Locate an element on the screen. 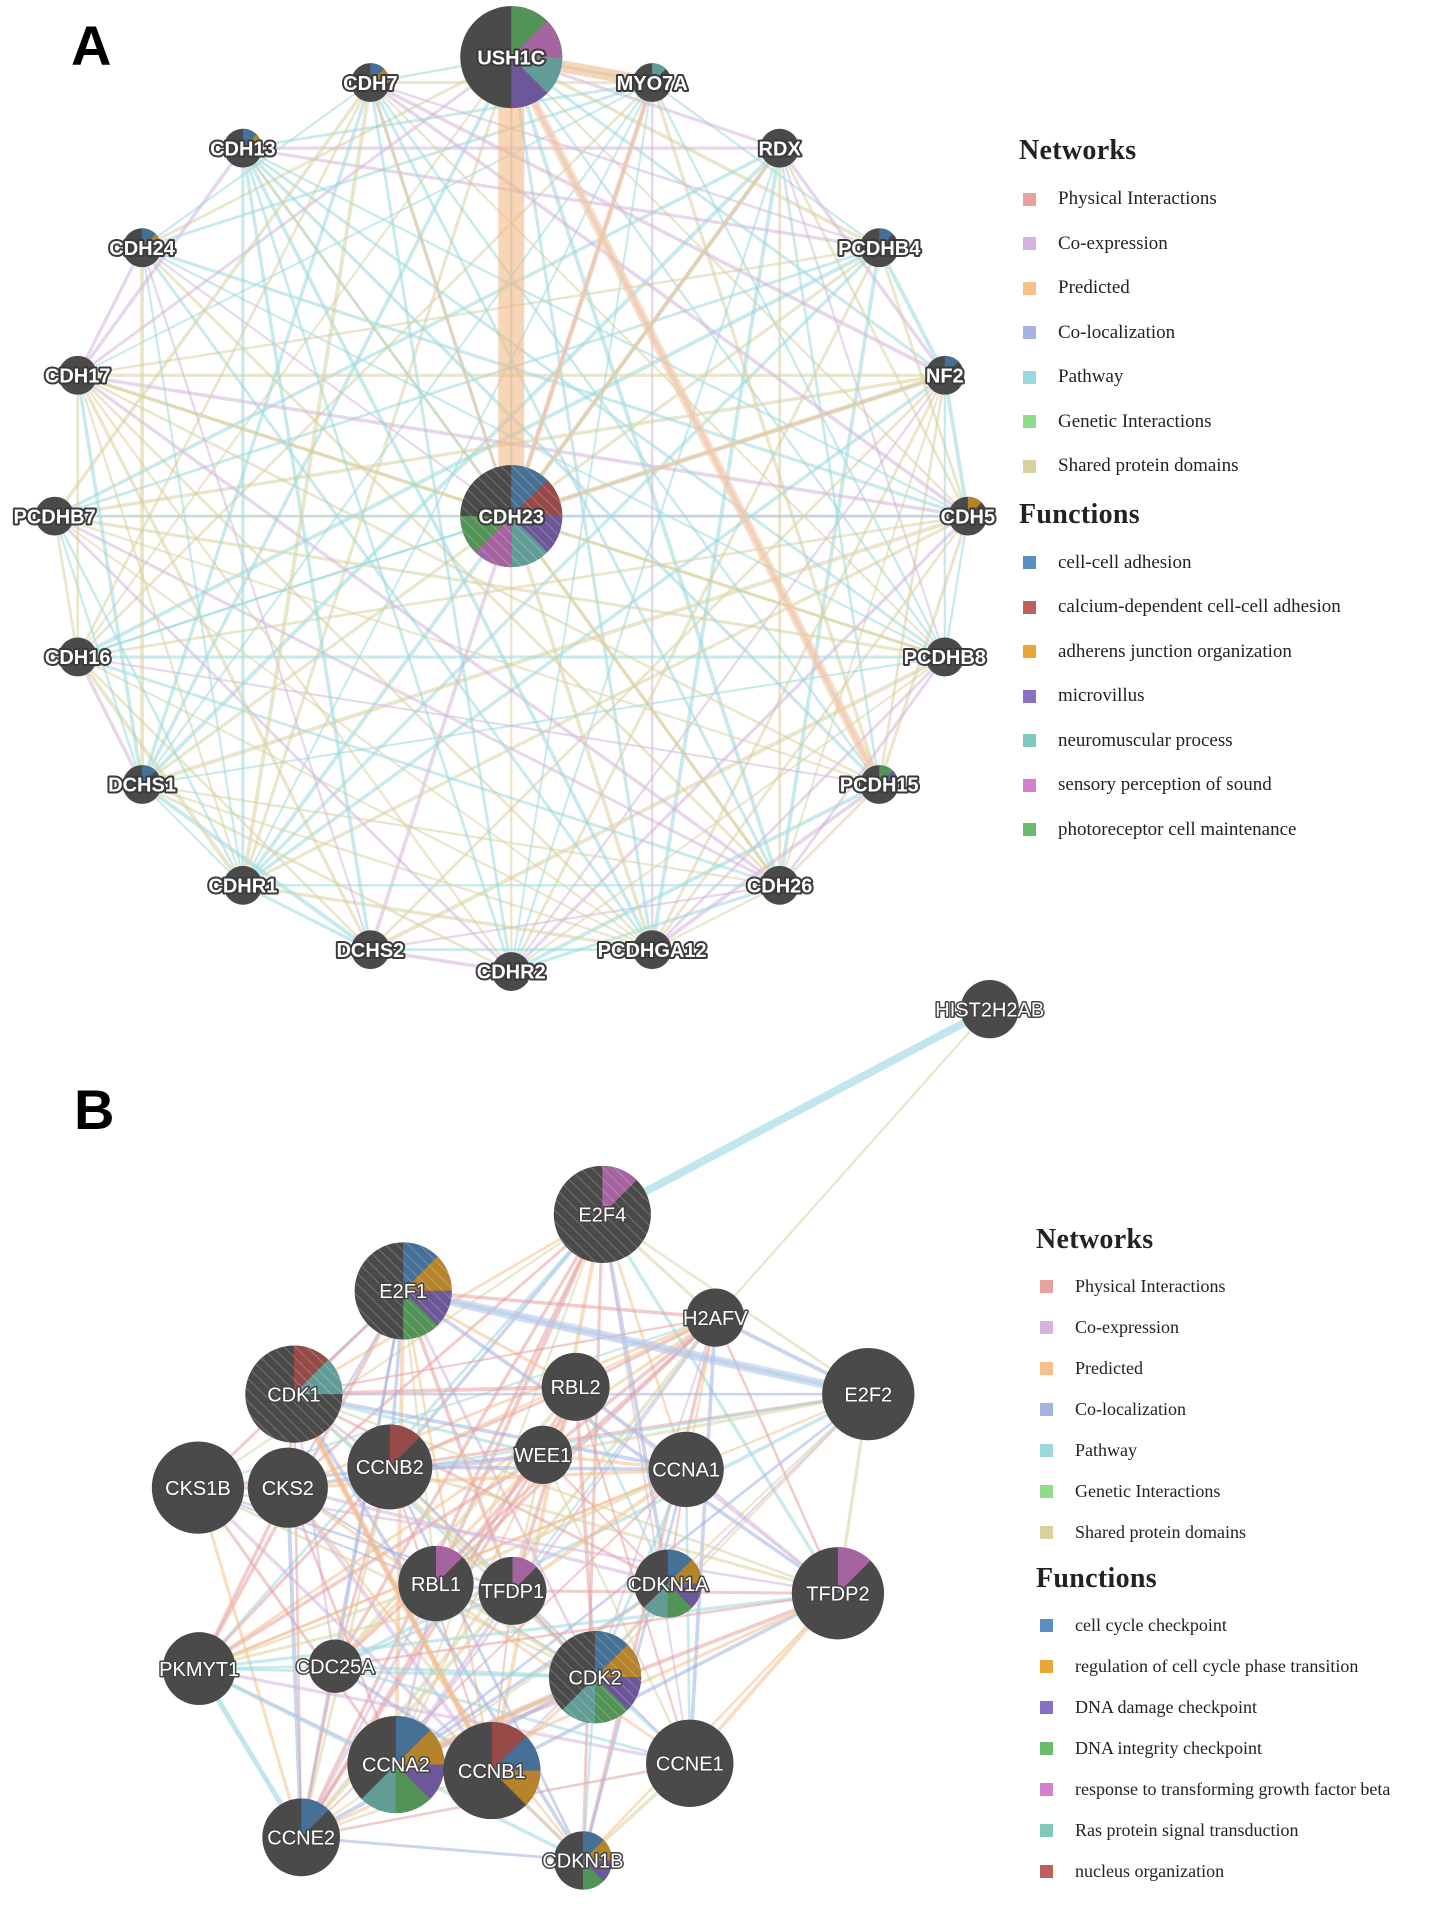 The height and width of the screenshot is (1907, 1433). node-label: CDH17 is located at coordinates (78, 376).